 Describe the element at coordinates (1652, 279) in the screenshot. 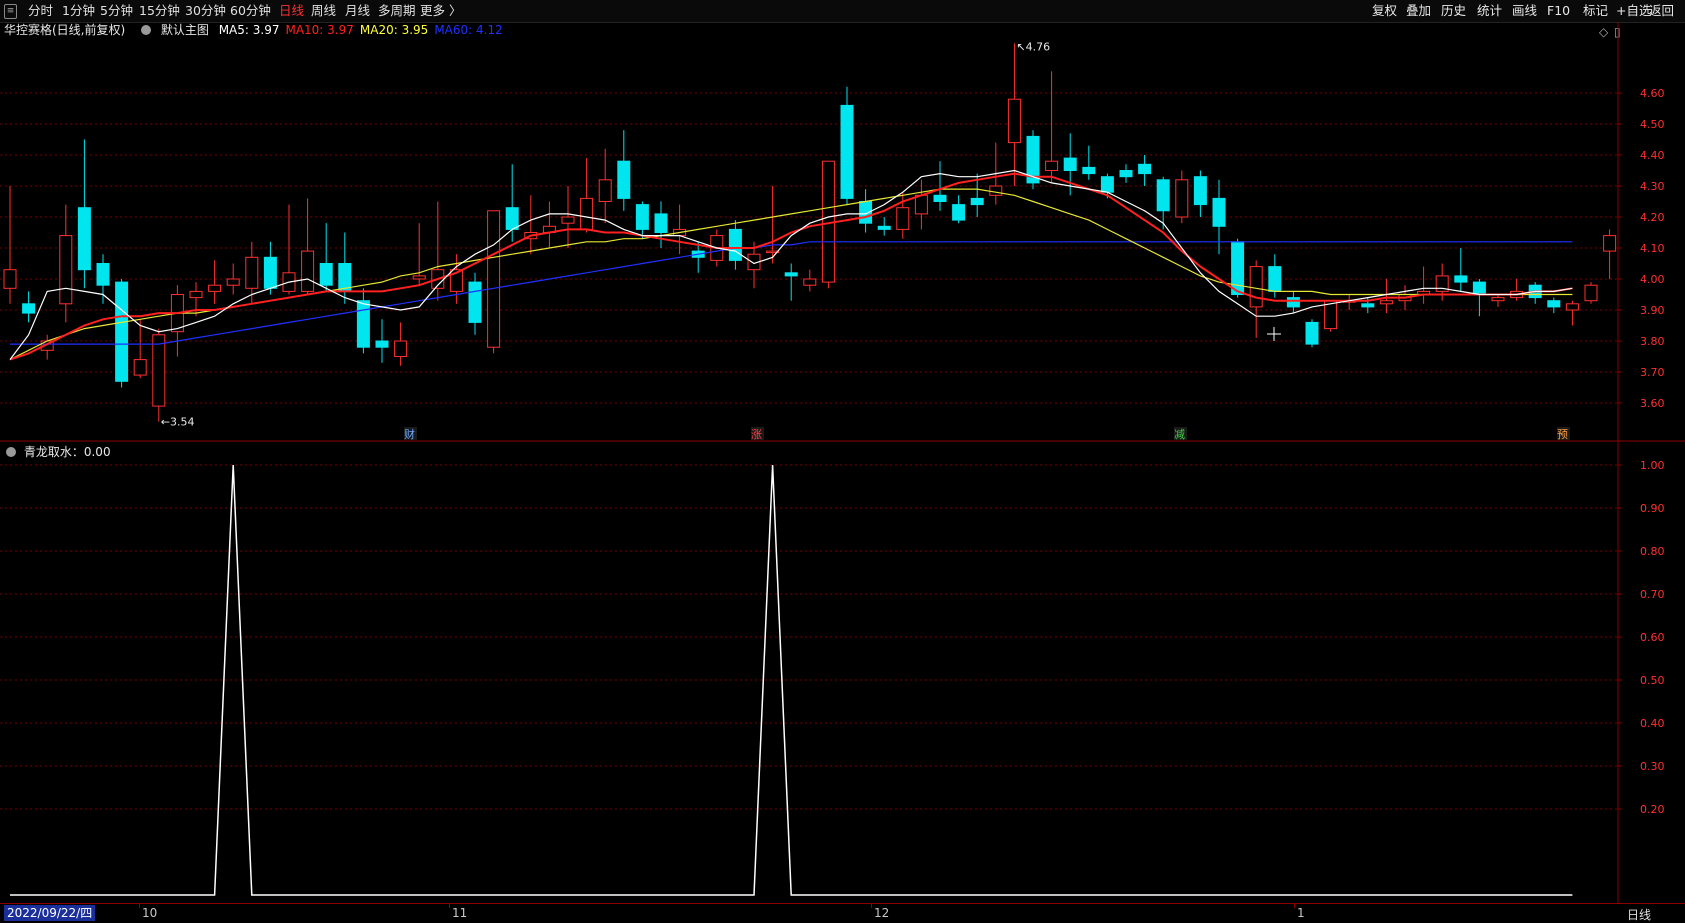

I see `price-tick-label: 4.00` at that location.